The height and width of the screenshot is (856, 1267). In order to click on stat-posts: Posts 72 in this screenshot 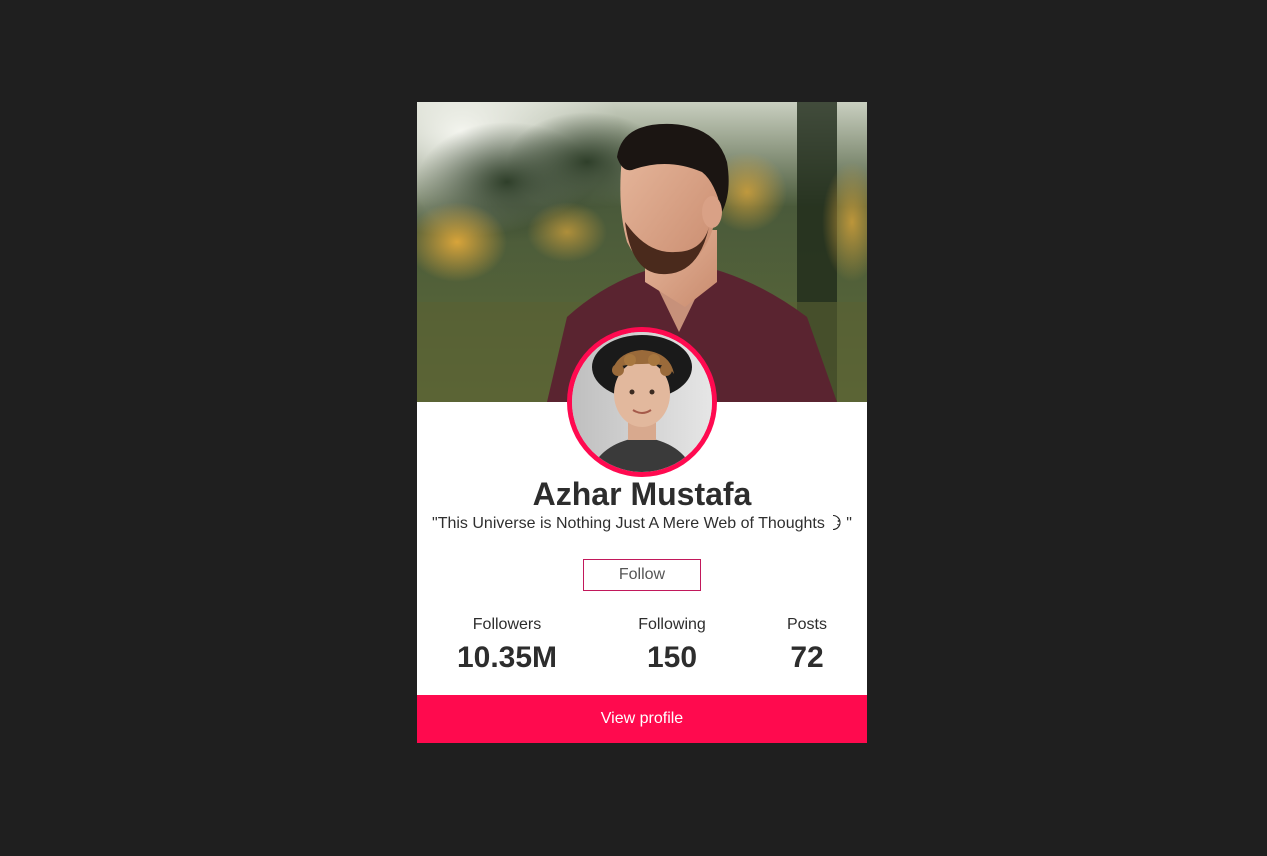, I will do `click(807, 645)`.